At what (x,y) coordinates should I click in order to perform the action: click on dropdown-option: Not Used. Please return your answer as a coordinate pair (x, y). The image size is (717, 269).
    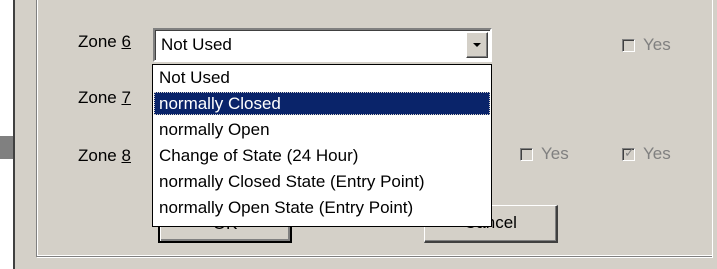
    Looking at the image, I should click on (322, 77).